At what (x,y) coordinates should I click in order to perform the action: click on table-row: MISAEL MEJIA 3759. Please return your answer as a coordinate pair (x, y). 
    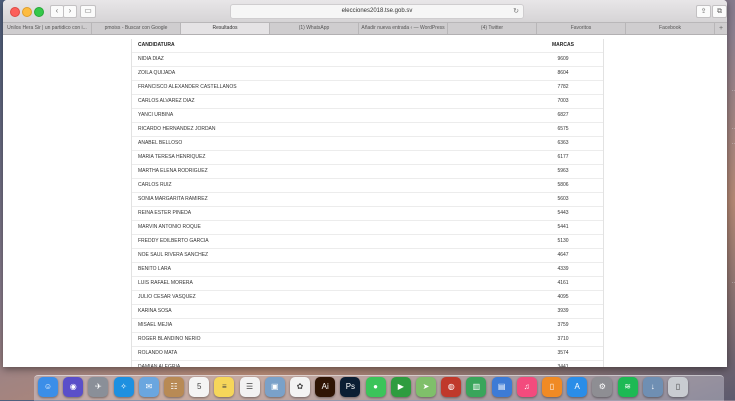
    Looking at the image, I should click on (367, 326).